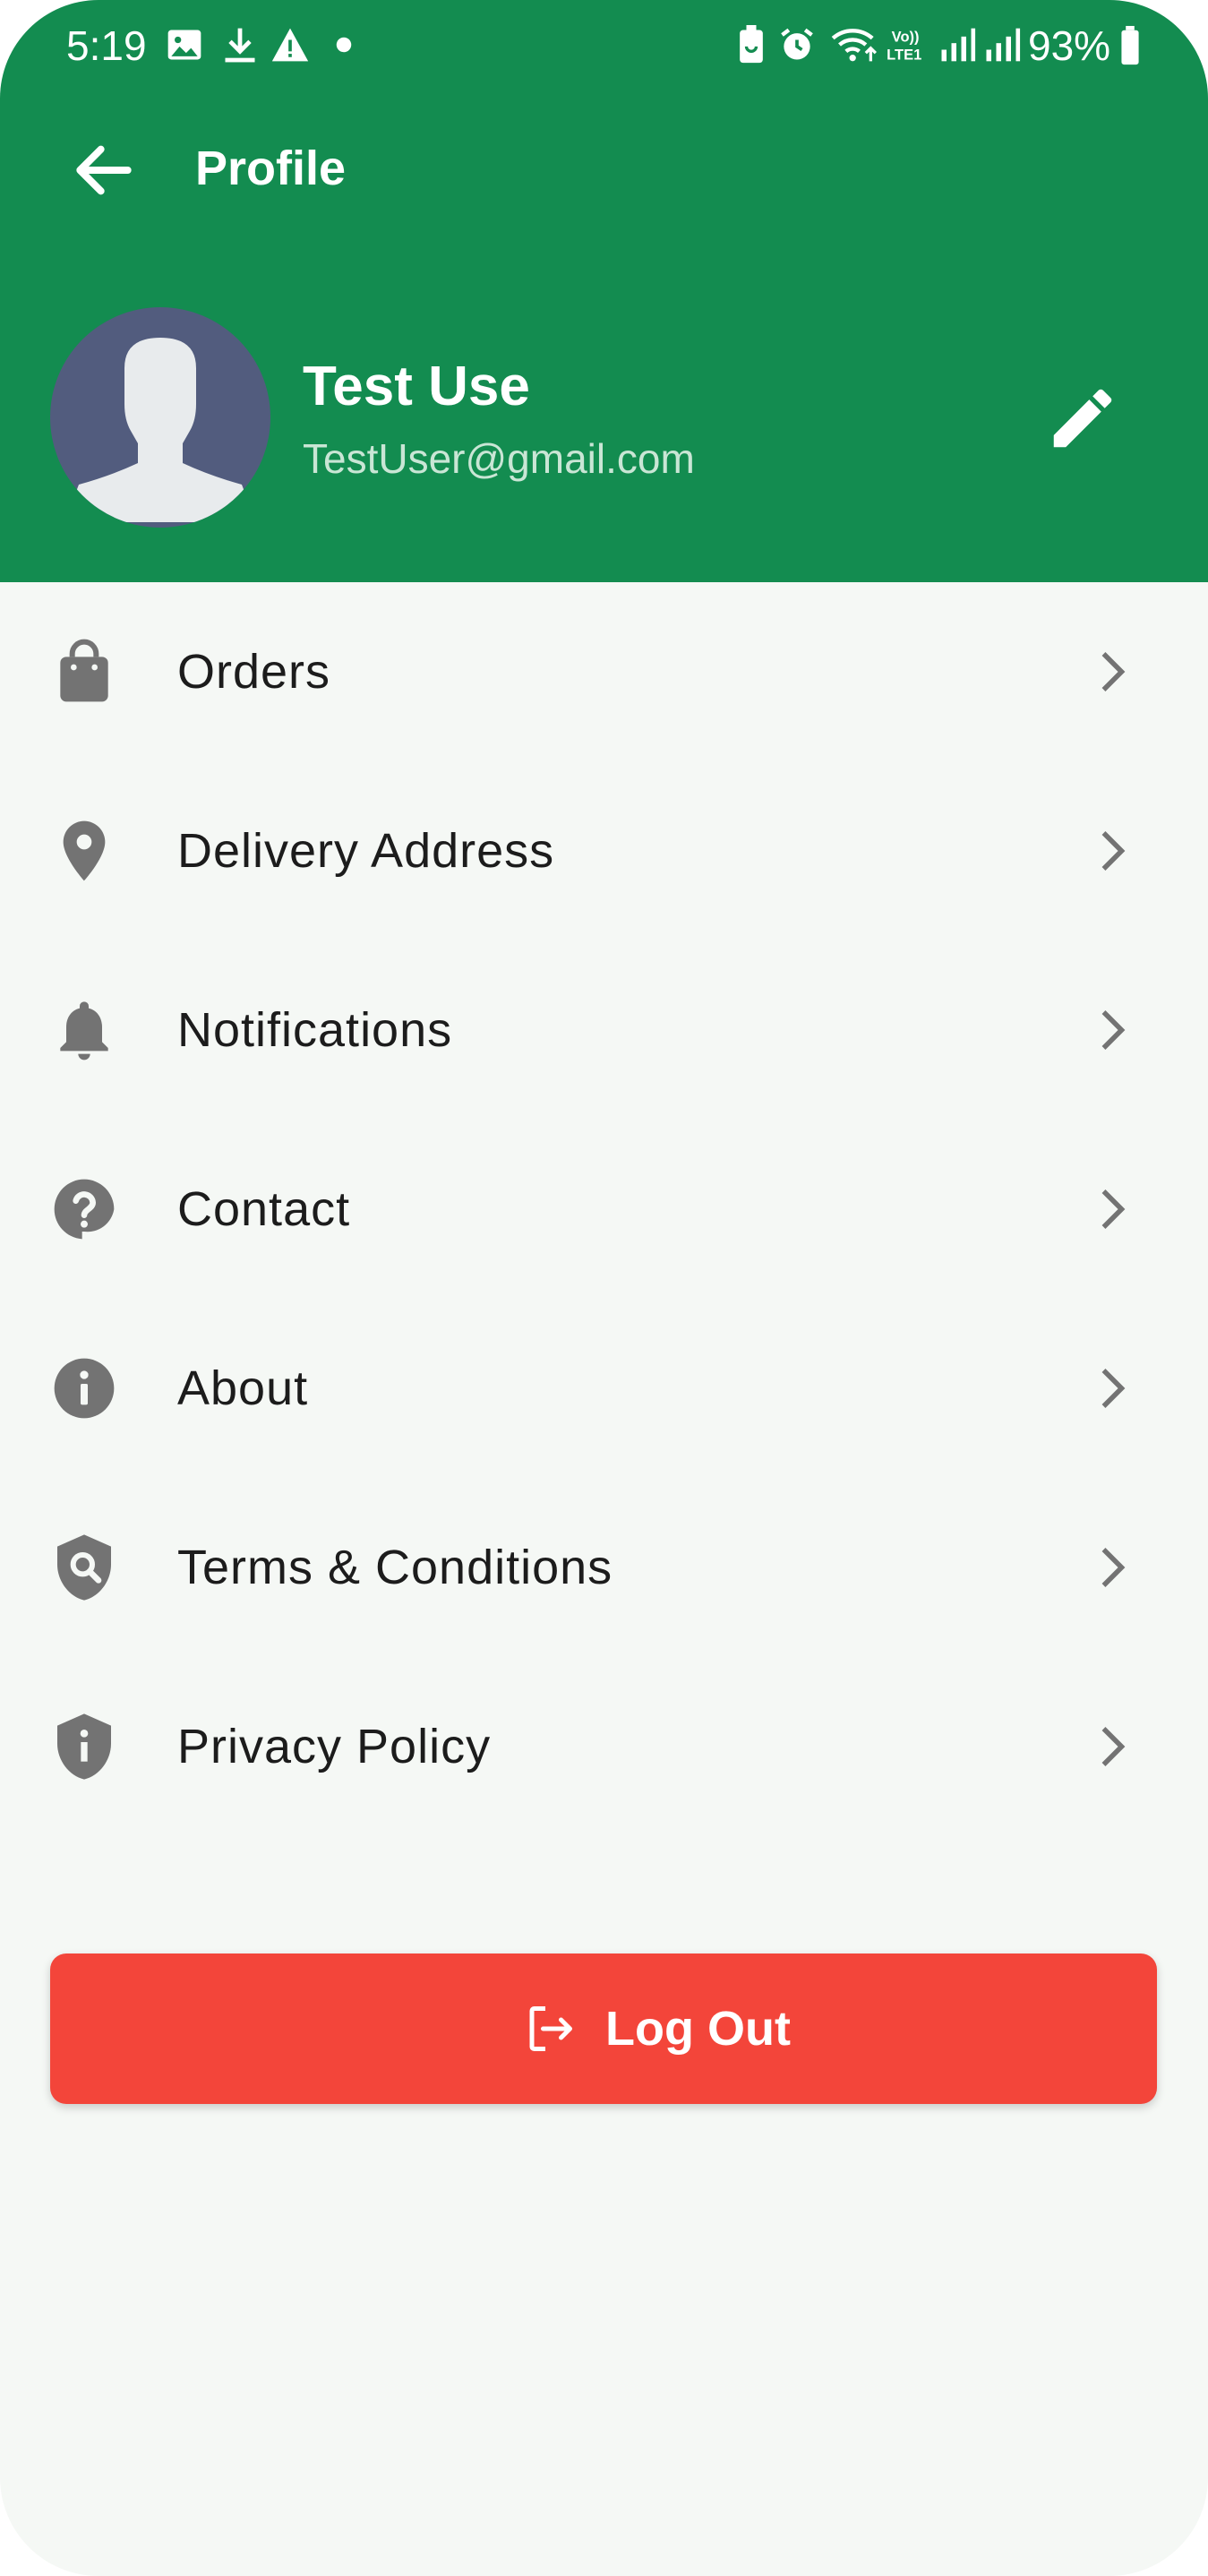  I want to click on signal-icon, so click(958, 45).